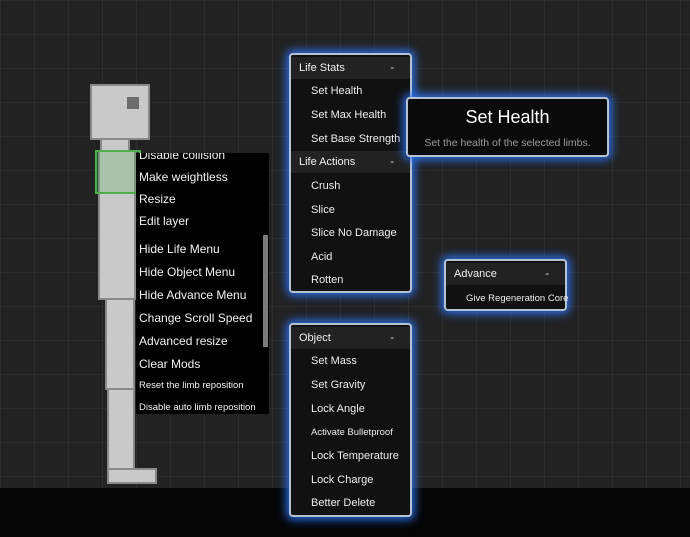 The height and width of the screenshot is (537, 690). What do you see at coordinates (321, 257) in the screenshot?
I see `life-item-acid: Acid` at bounding box center [321, 257].